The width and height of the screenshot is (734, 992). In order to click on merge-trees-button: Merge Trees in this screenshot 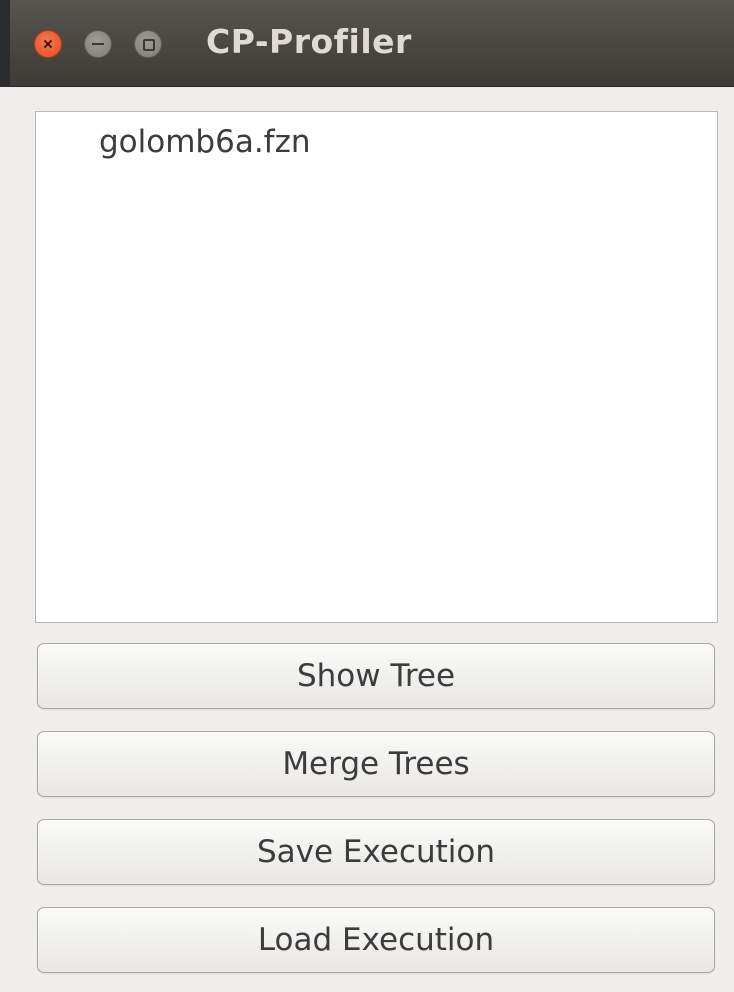, I will do `click(376, 764)`.